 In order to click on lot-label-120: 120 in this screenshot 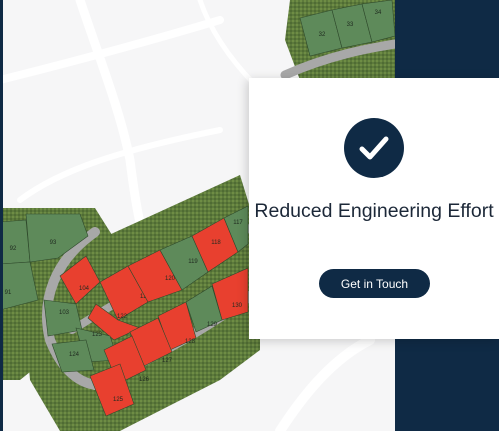, I will do `click(170, 279)`.